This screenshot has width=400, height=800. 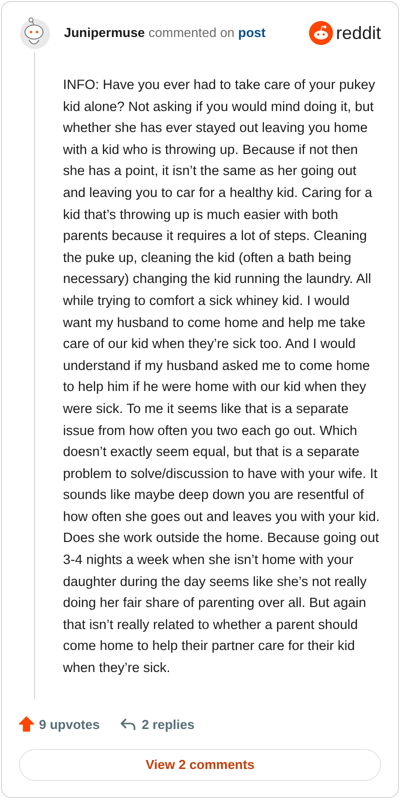 What do you see at coordinates (191, 32) in the screenshot?
I see `action-text: commented on` at bounding box center [191, 32].